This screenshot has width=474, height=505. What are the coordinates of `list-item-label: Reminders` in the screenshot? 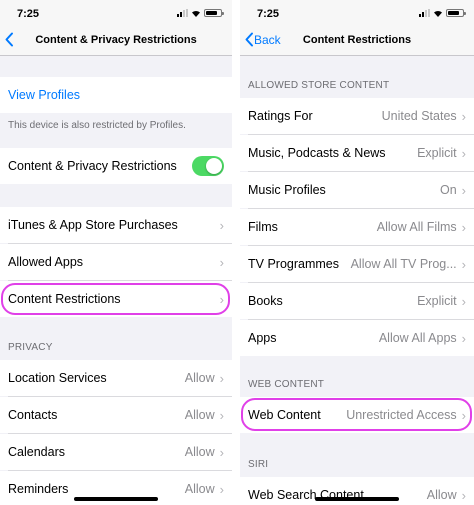 It's located at (38, 489).